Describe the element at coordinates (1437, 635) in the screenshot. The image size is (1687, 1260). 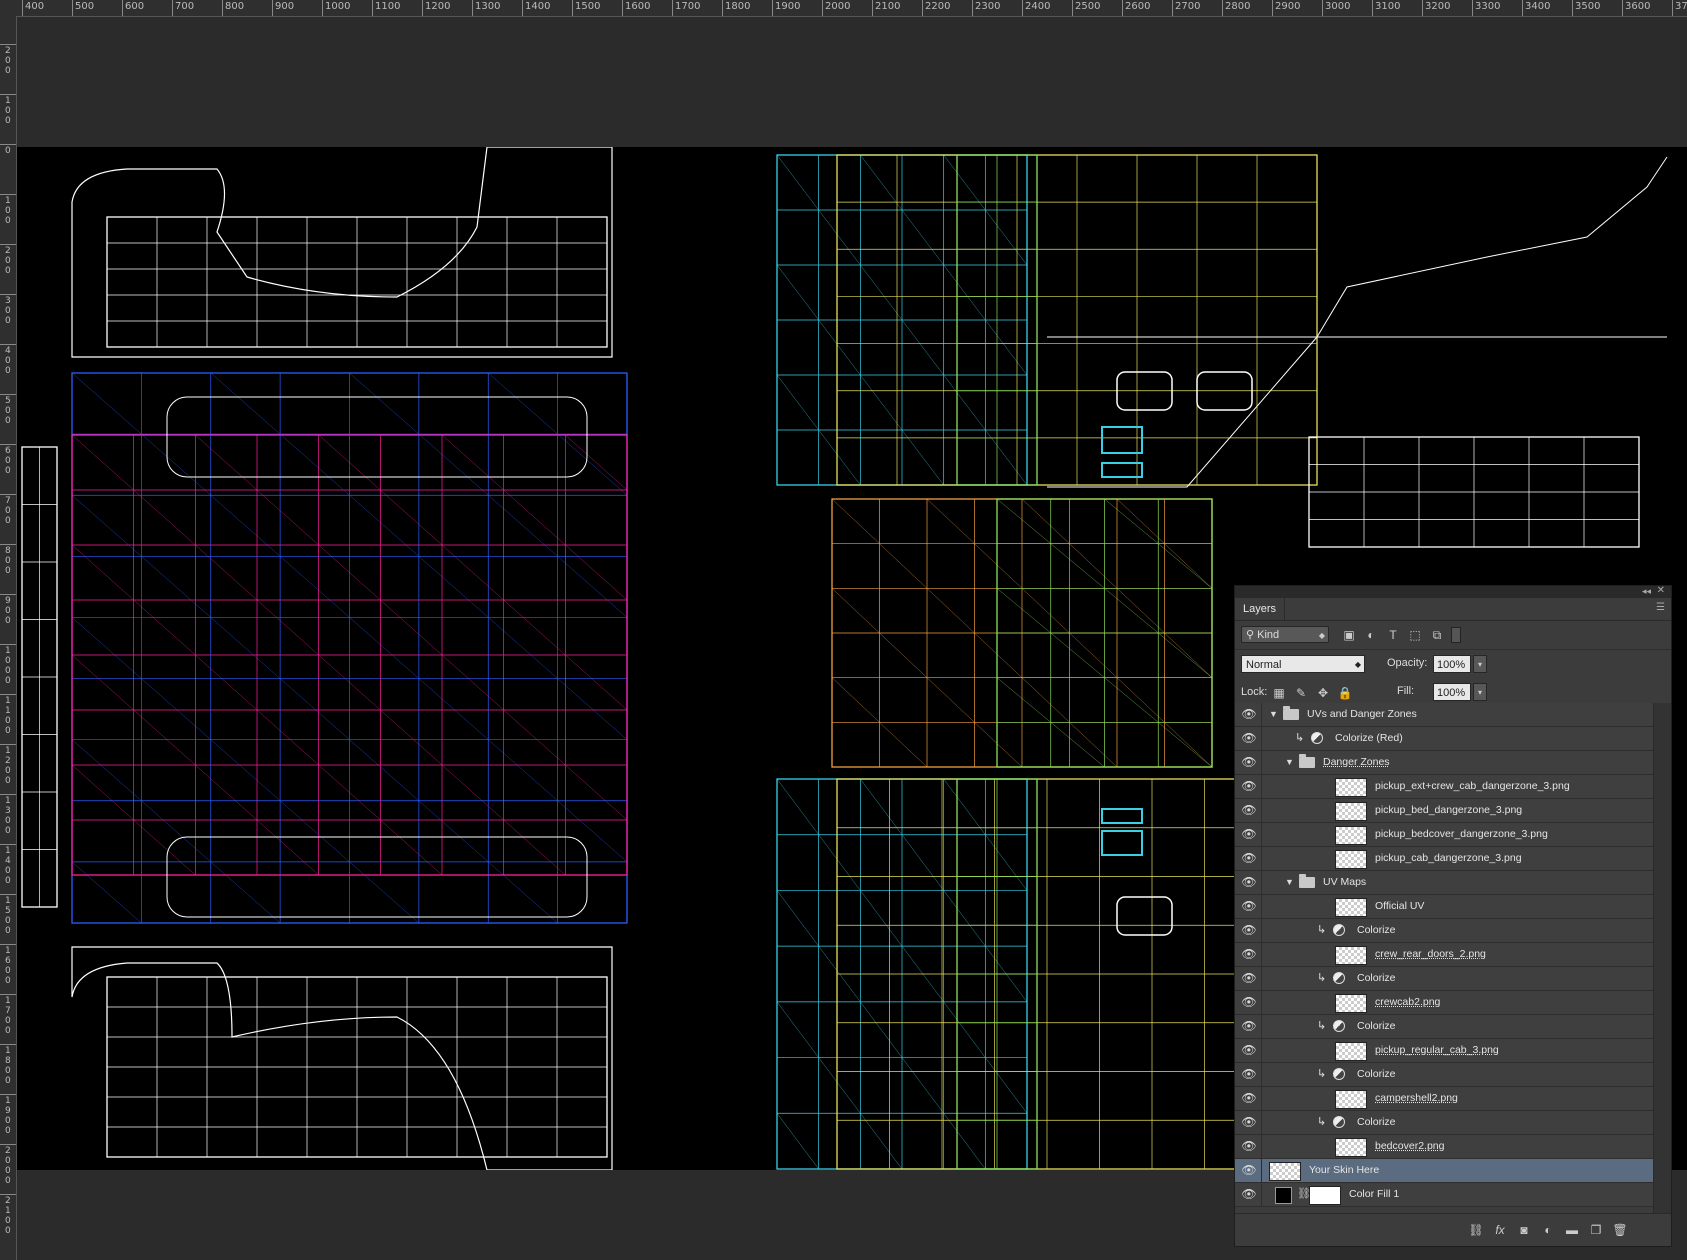
I see `filter-smart-objects-icon: ⧉` at that location.